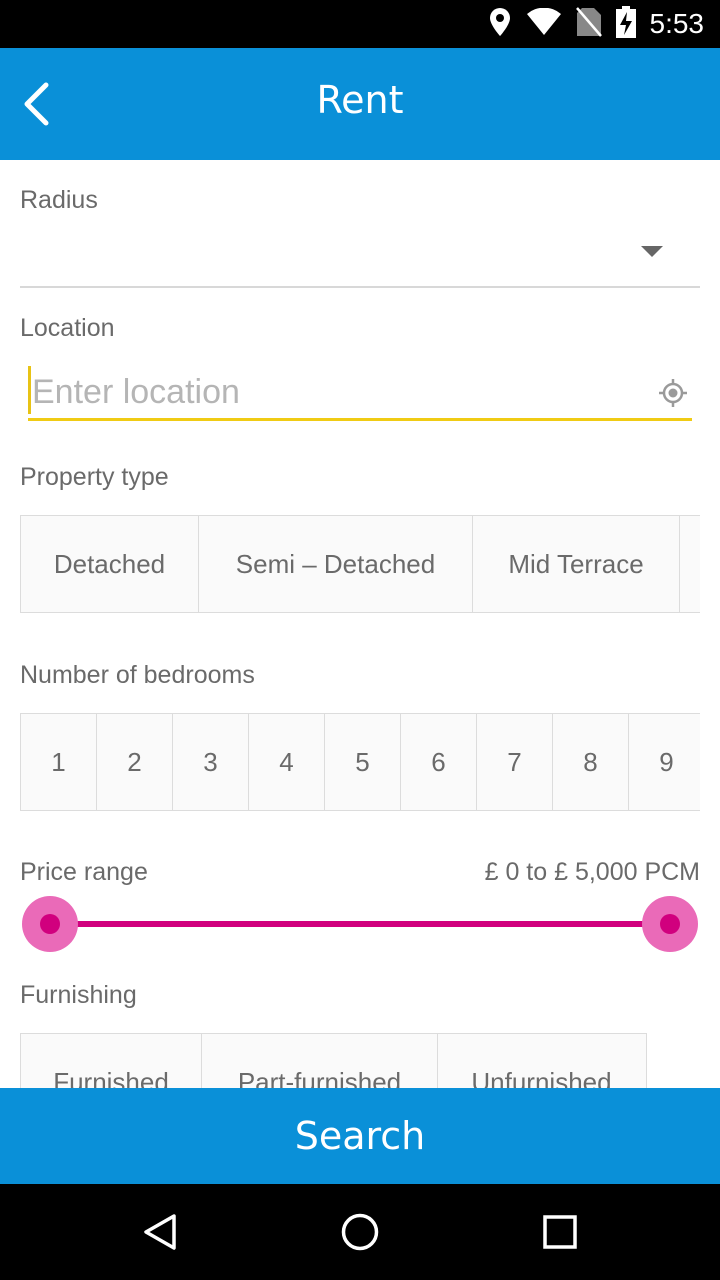  What do you see at coordinates (360, 419) in the screenshot?
I see `location-underline` at bounding box center [360, 419].